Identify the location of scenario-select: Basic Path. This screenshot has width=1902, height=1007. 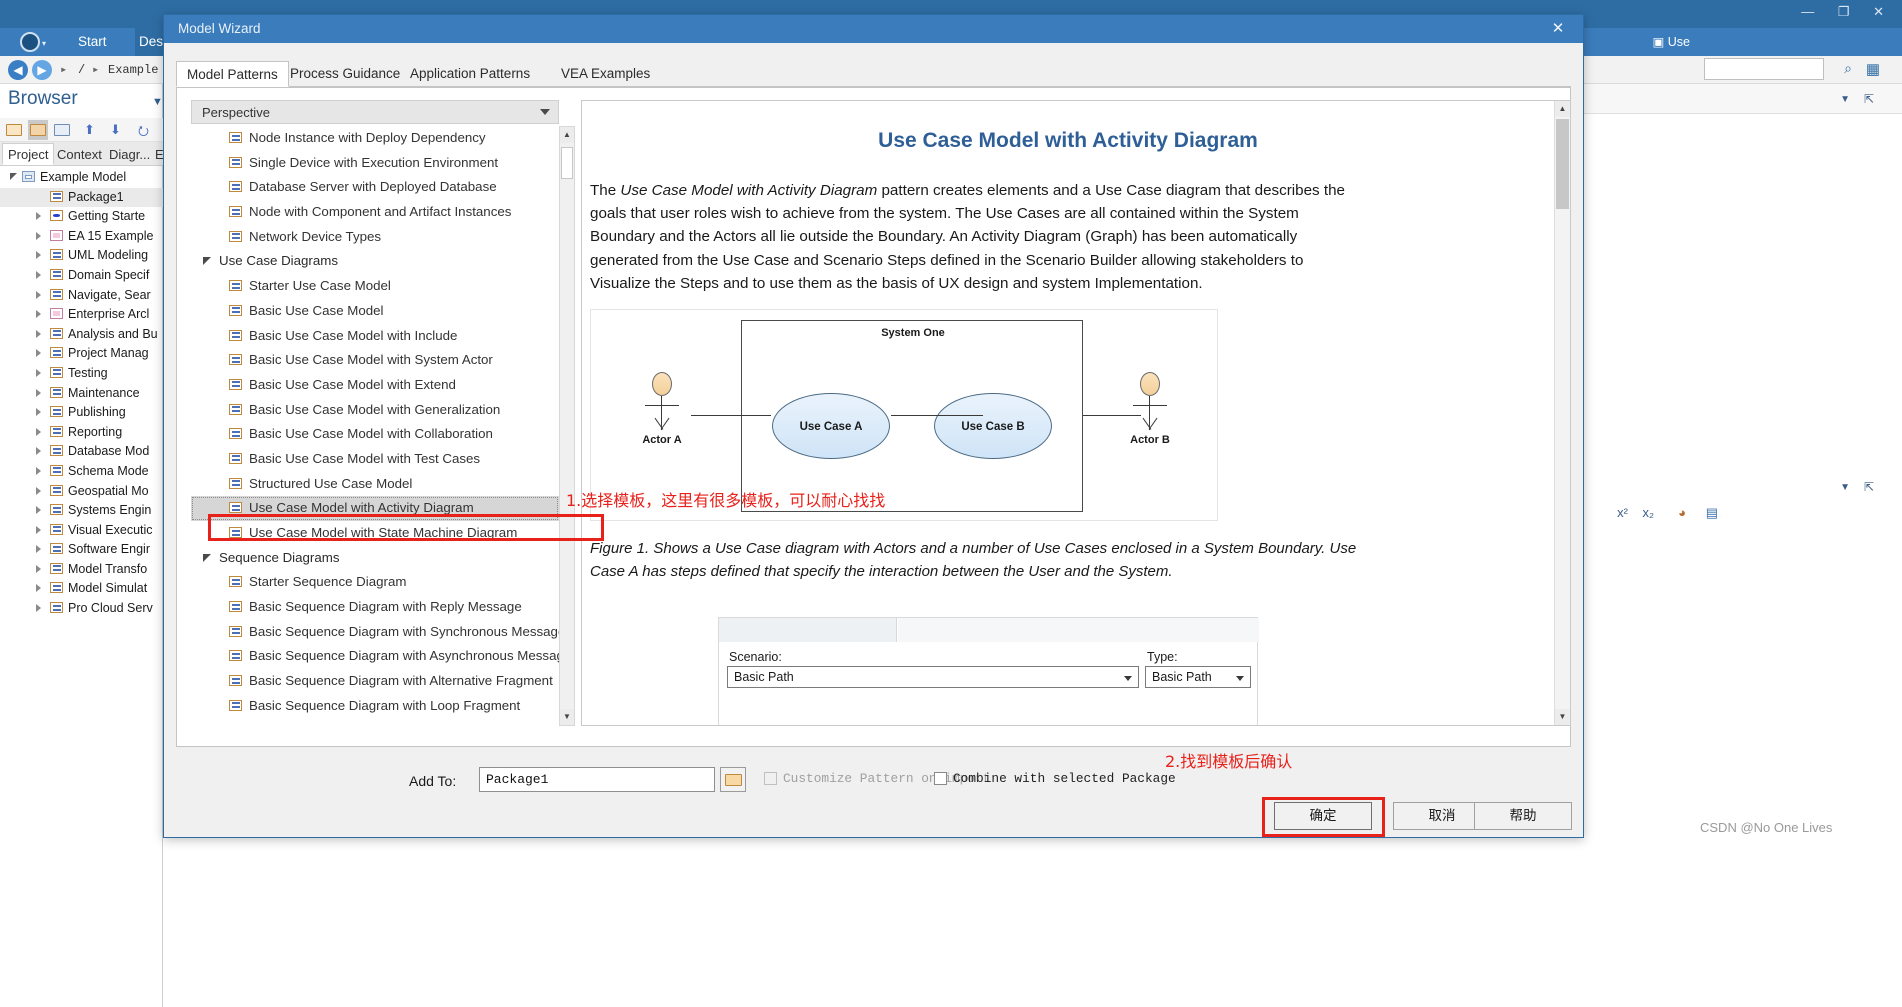
(933, 677).